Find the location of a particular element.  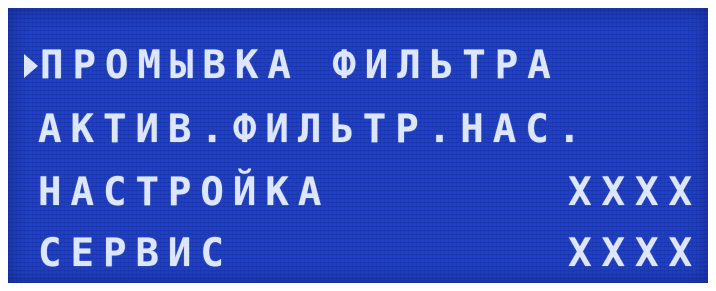

selection-cursor-icon is located at coordinates (31, 66).